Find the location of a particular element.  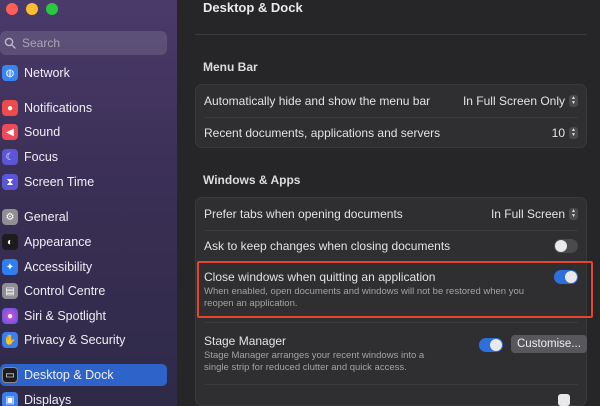

siri-icon: ● is located at coordinates (10, 316).